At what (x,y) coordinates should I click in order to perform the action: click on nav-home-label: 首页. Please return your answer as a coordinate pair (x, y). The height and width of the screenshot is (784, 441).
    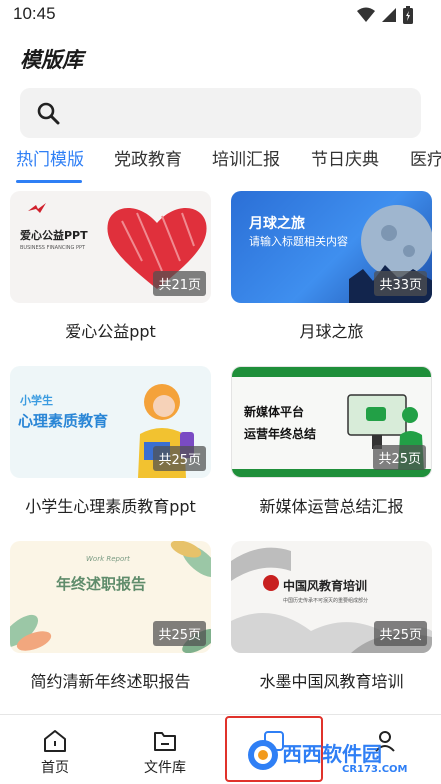
    Looking at the image, I should click on (55, 768).